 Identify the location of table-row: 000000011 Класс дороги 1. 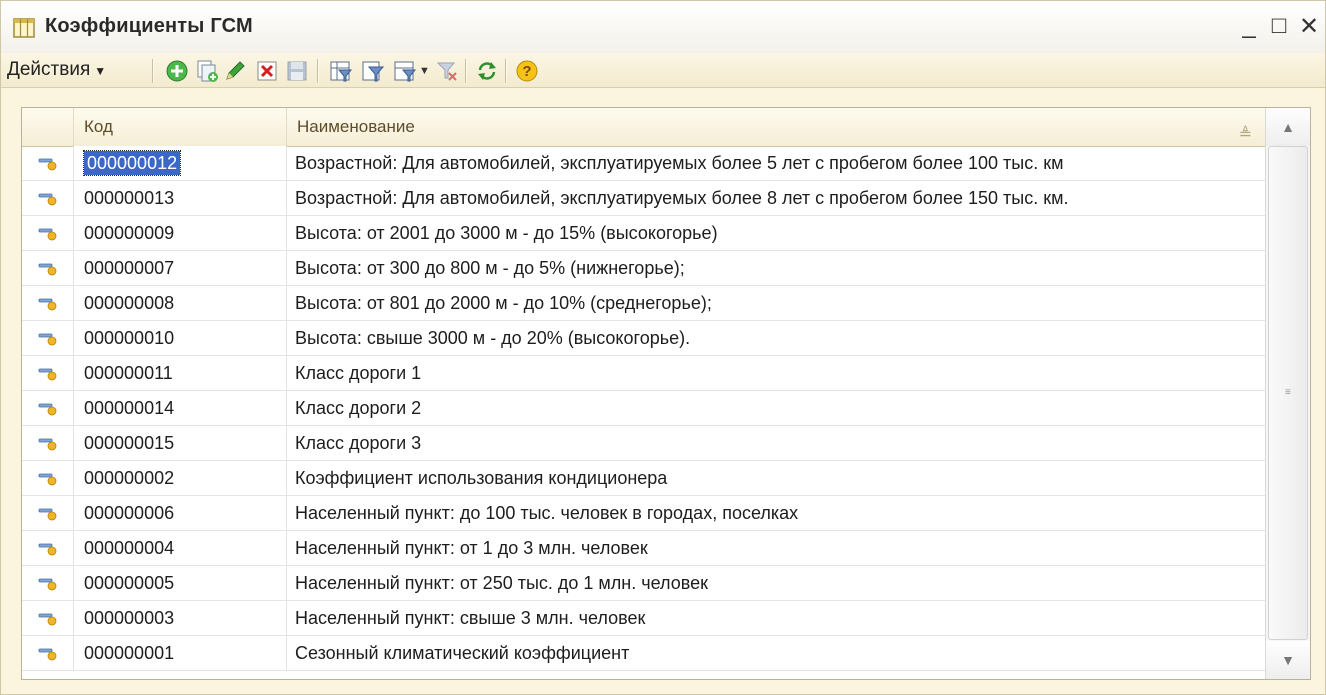
(644, 373).